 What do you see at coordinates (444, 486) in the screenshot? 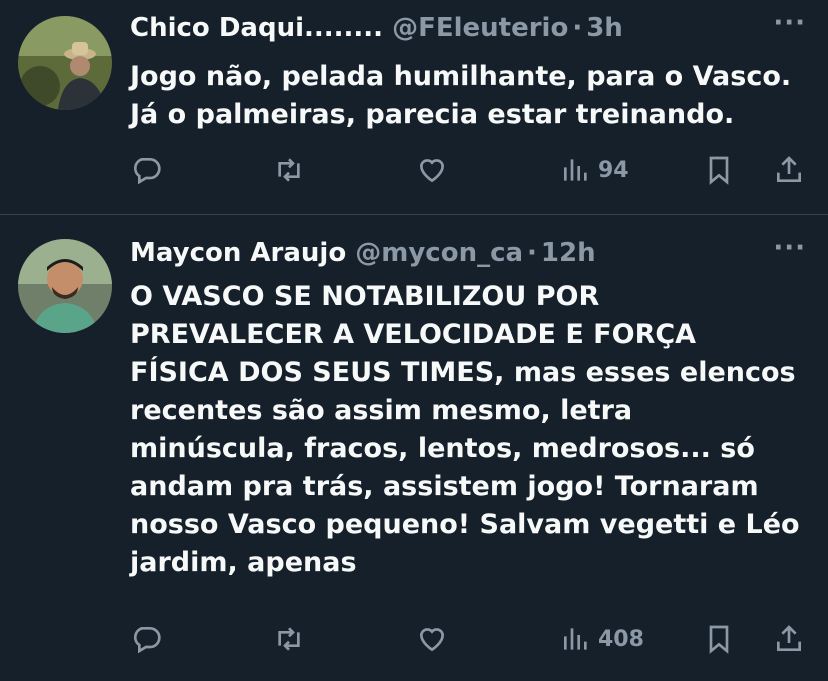
I see `tweet-text-line: andam pra trás, assistem jogo! Tornaram` at bounding box center [444, 486].